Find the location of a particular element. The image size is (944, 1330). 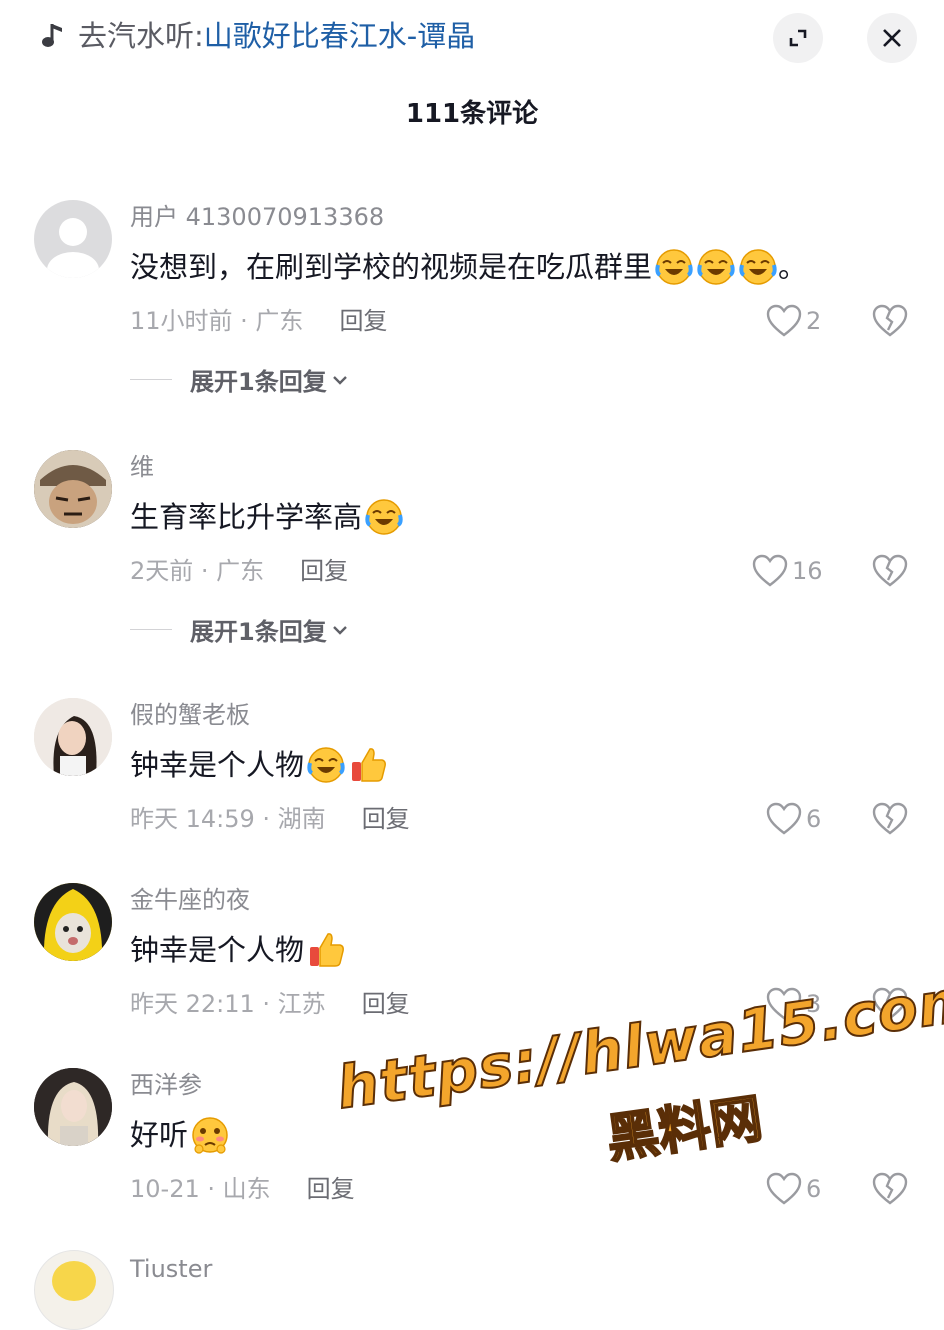

comment-time-location: 2天前 · 广东 is located at coordinates (197, 571).